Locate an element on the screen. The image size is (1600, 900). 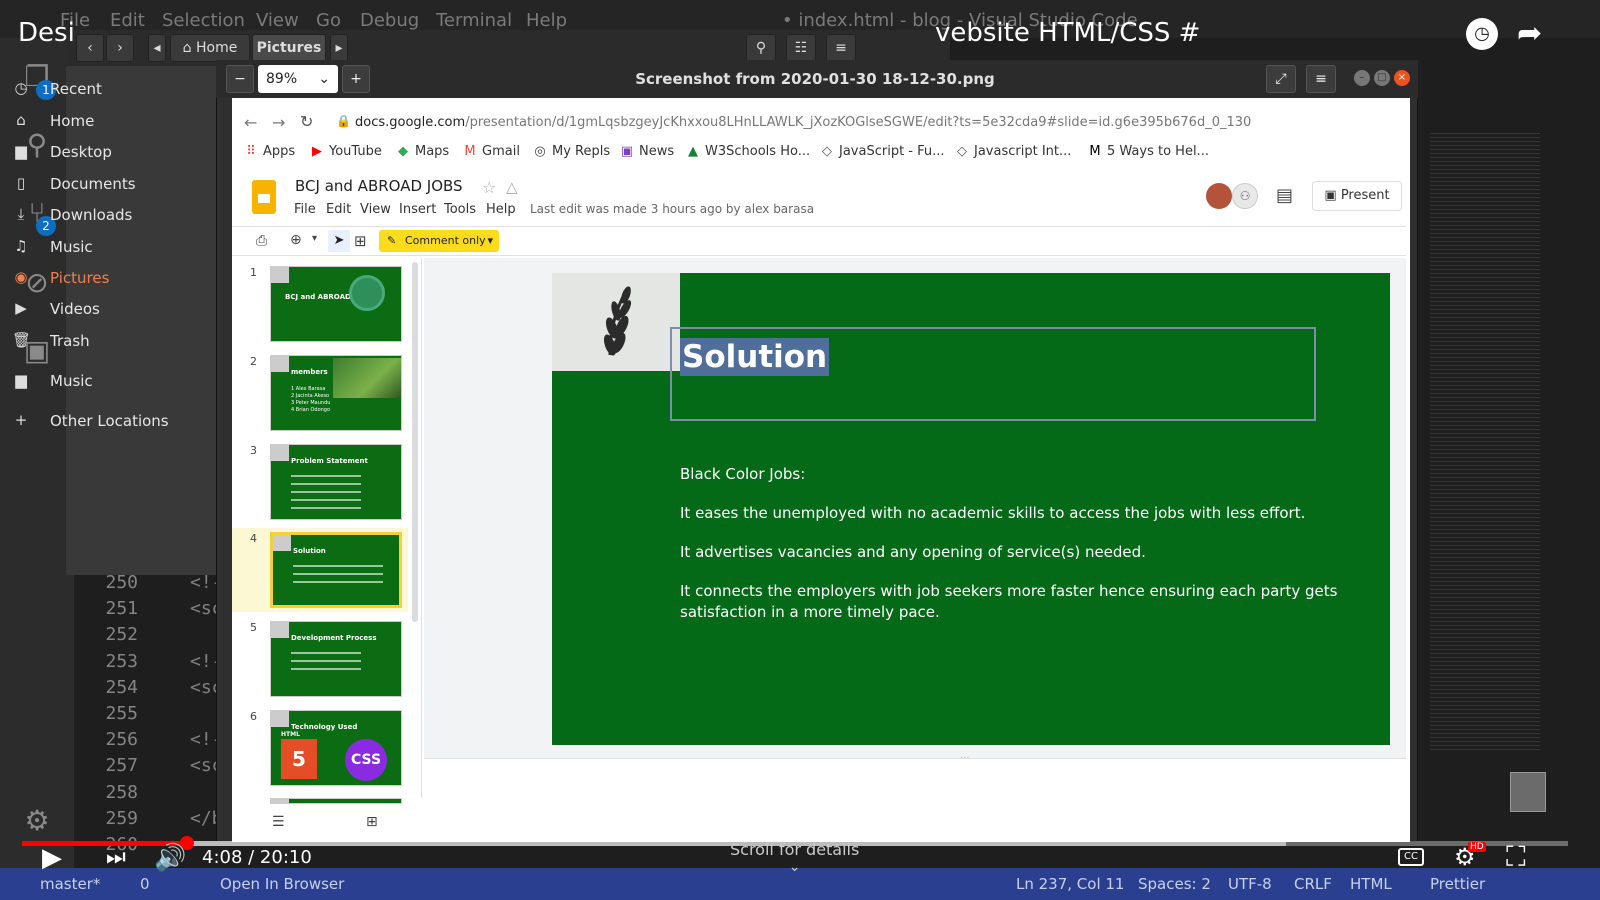
sidebar-item-music: ♫ Music is located at coordinates (76, 247).